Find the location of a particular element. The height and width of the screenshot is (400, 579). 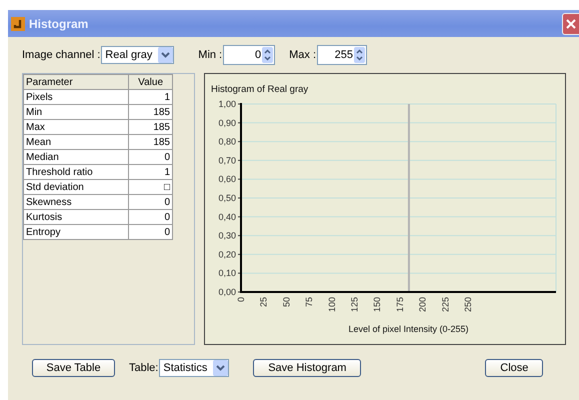

y-tick-label: 1,00 is located at coordinates (227, 104).